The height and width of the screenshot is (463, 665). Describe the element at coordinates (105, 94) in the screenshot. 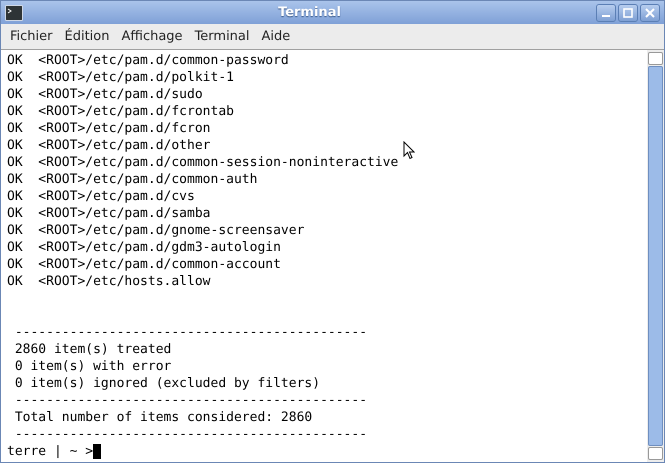

I see `output-line: OK <ROOT>/etc/pam.d/sudo` at that location.